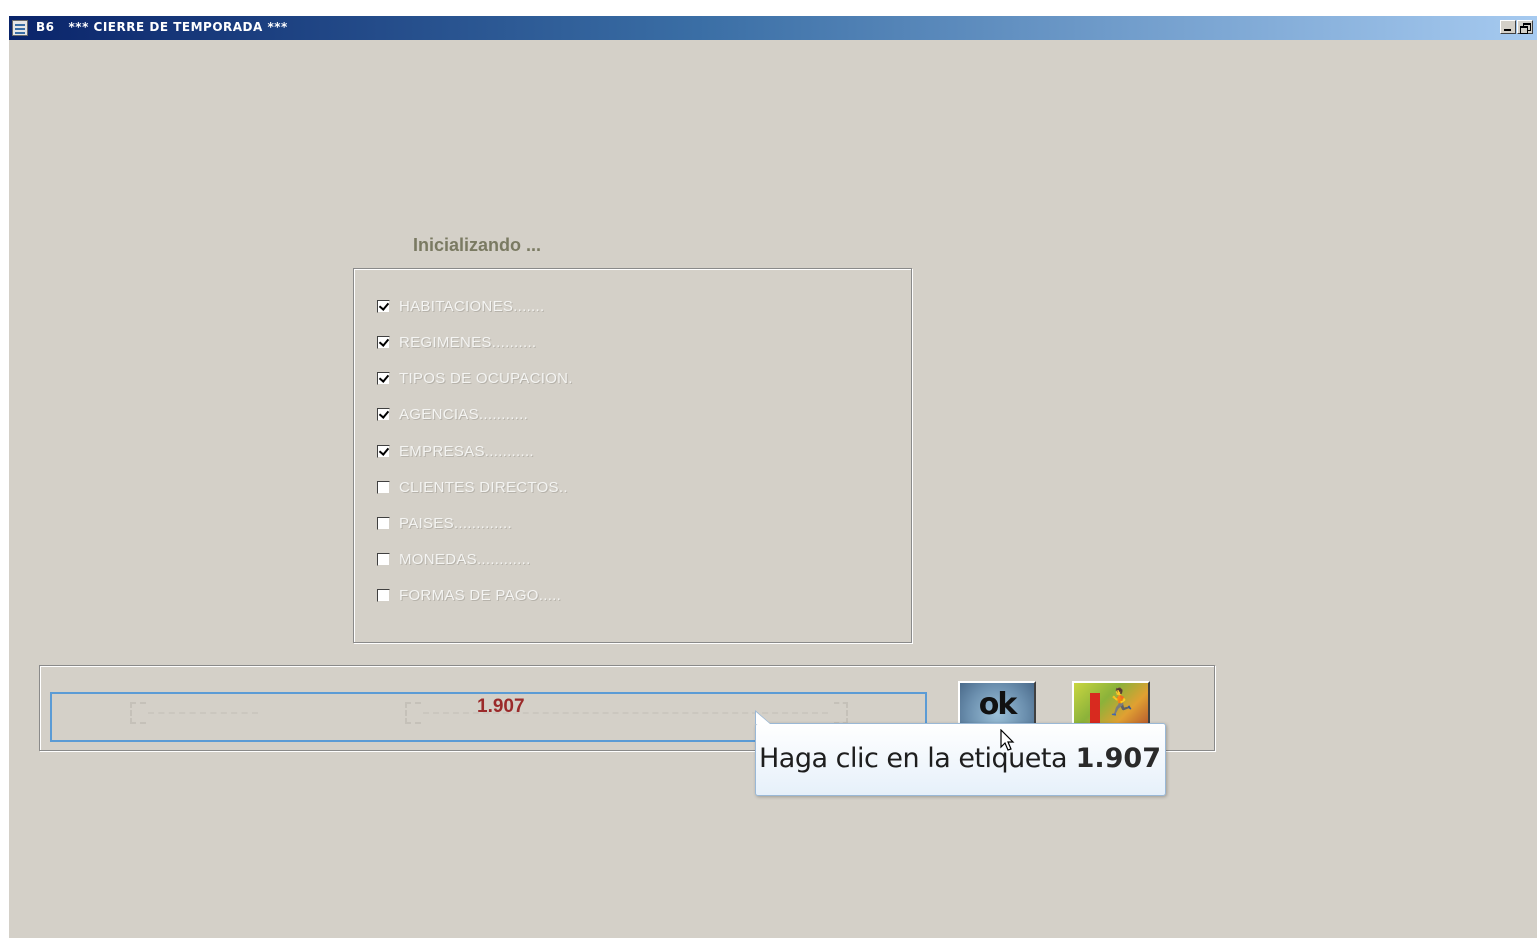 This screenshot has height=939, width=1537. What do you see at coordinates (483, 487) in the screenshot?
I see `item-label: CLIENTES DIRECTOS..` at bounding box center [483, 487].